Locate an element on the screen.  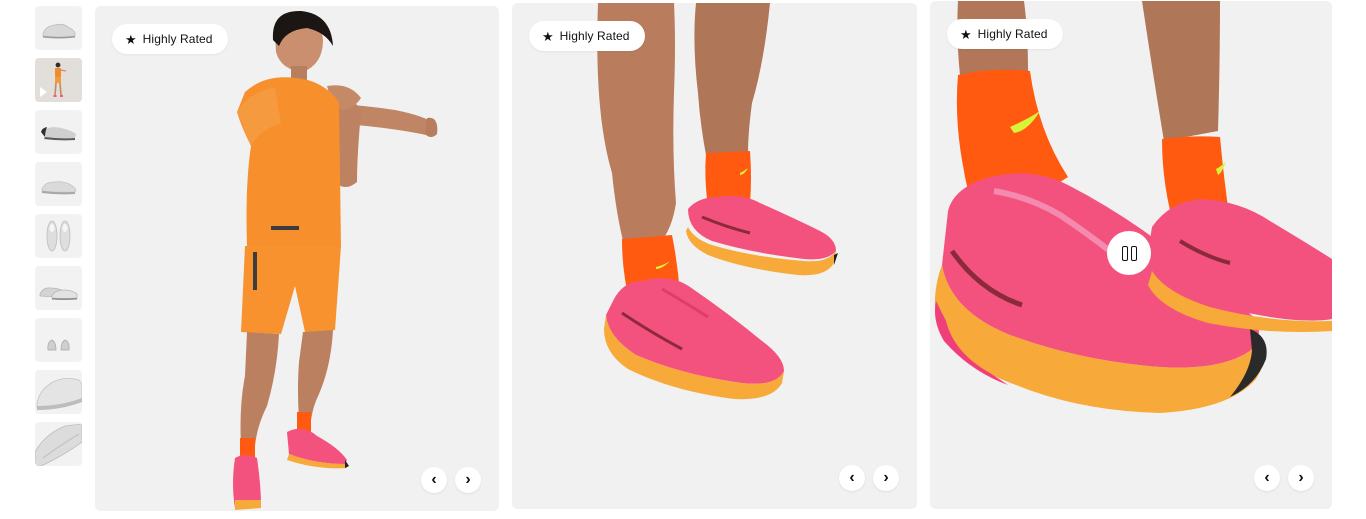
thumbnail-rail is located at coordinates (58, 240).